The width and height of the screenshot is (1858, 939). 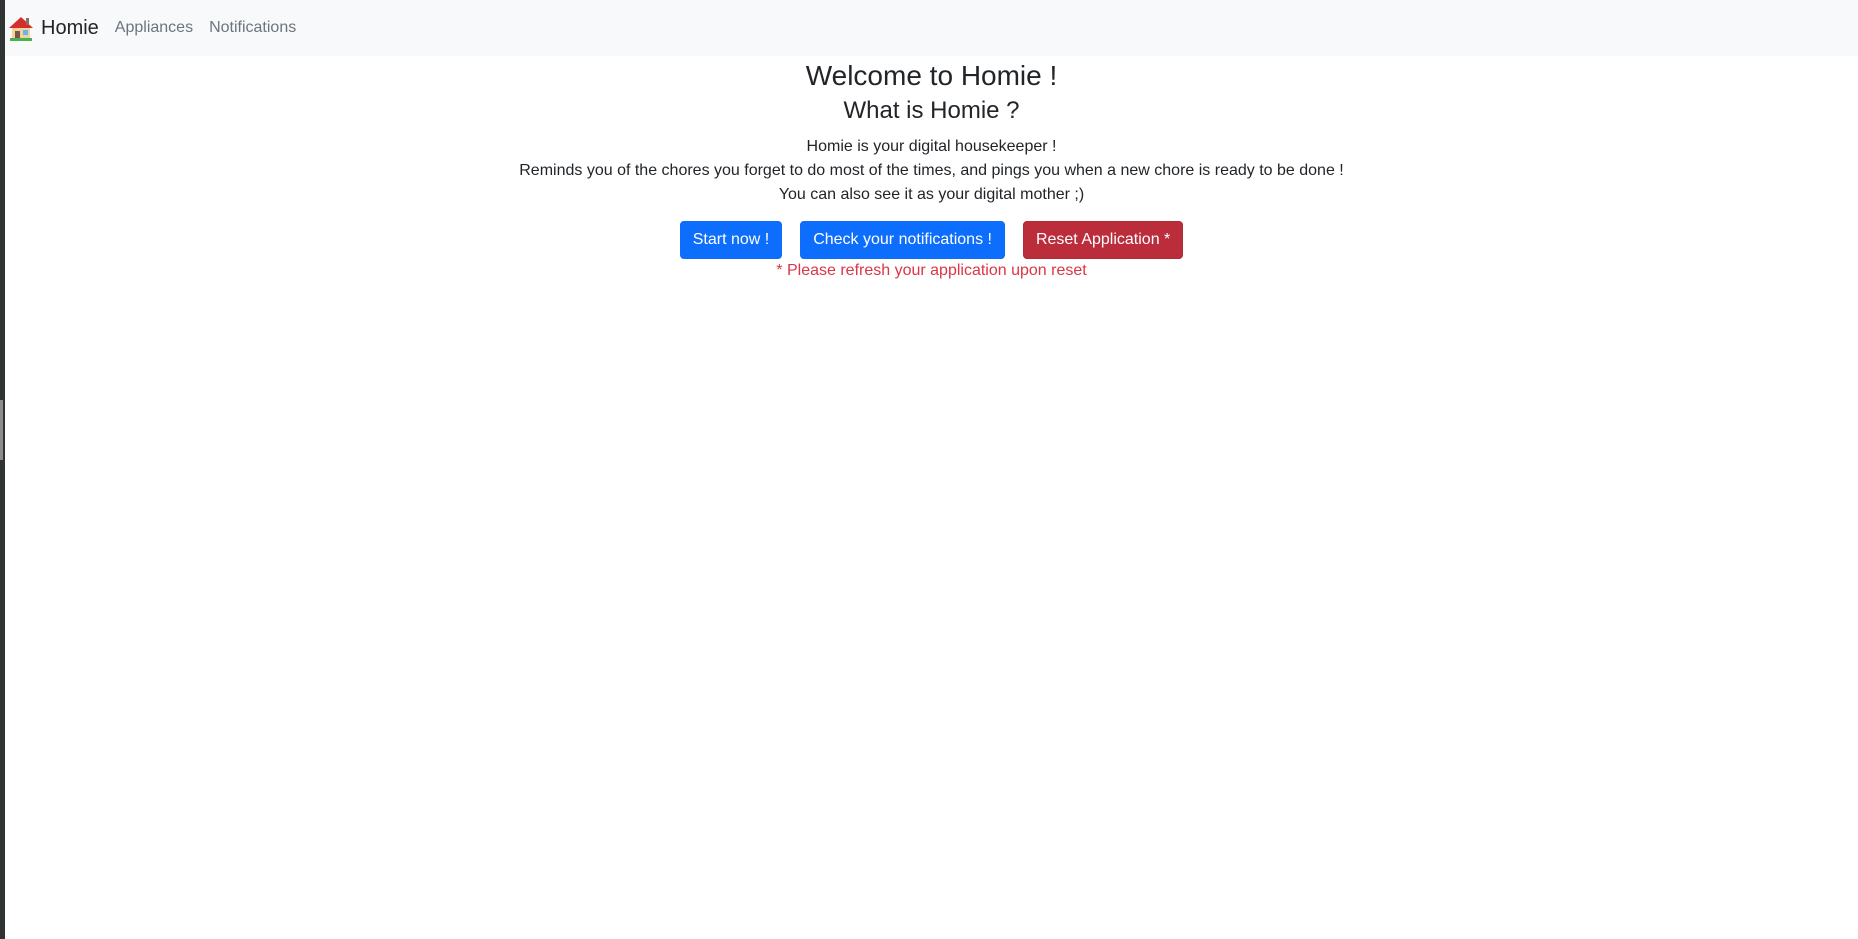 I want to click on navbar: Homie Appliances Notifications, so click(x=931, y=28).